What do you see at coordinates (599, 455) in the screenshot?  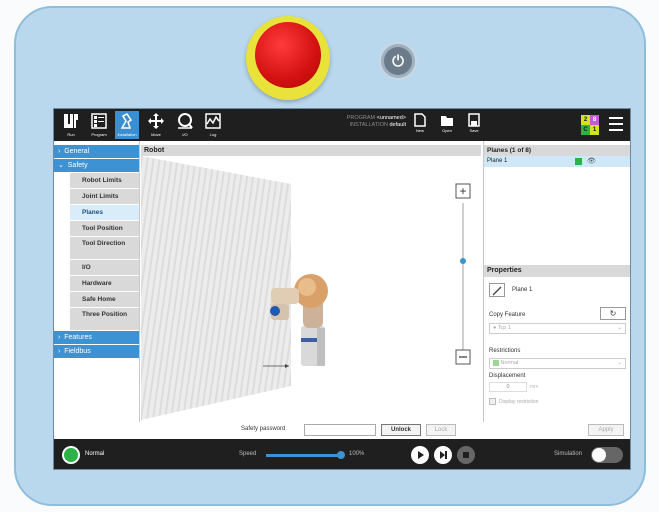 I see `toggle-knob` at bounding box center [599, 455].